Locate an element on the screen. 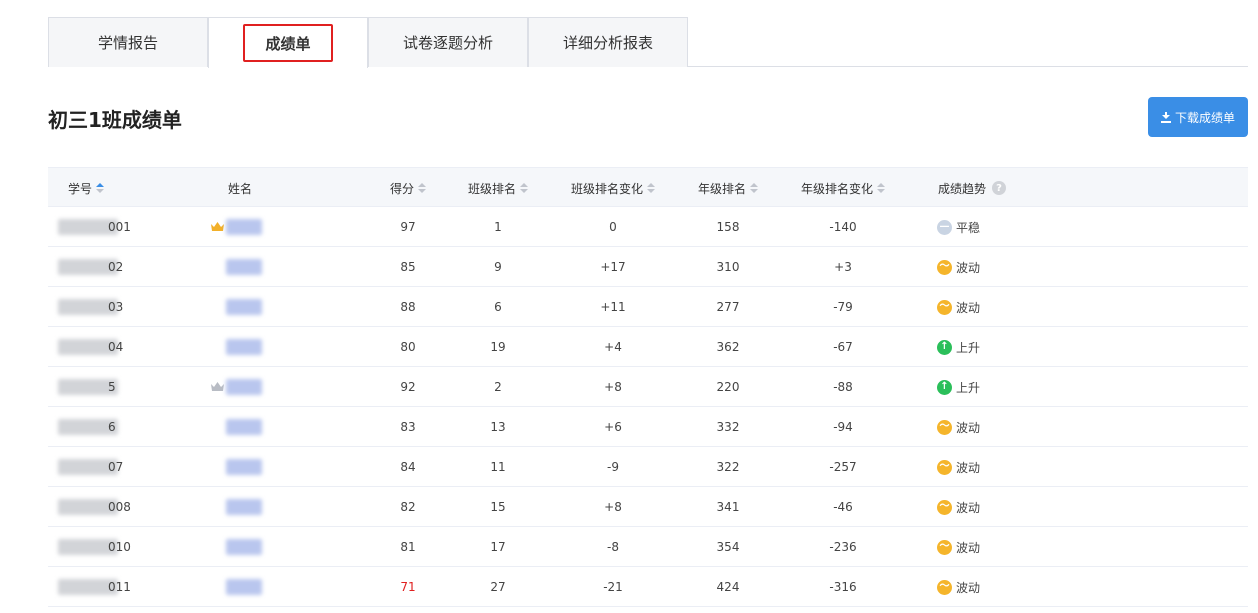 The height and width of the screenshot is (613, 1258). class-rank-cell: 19 is located at coordinates (498, 347).